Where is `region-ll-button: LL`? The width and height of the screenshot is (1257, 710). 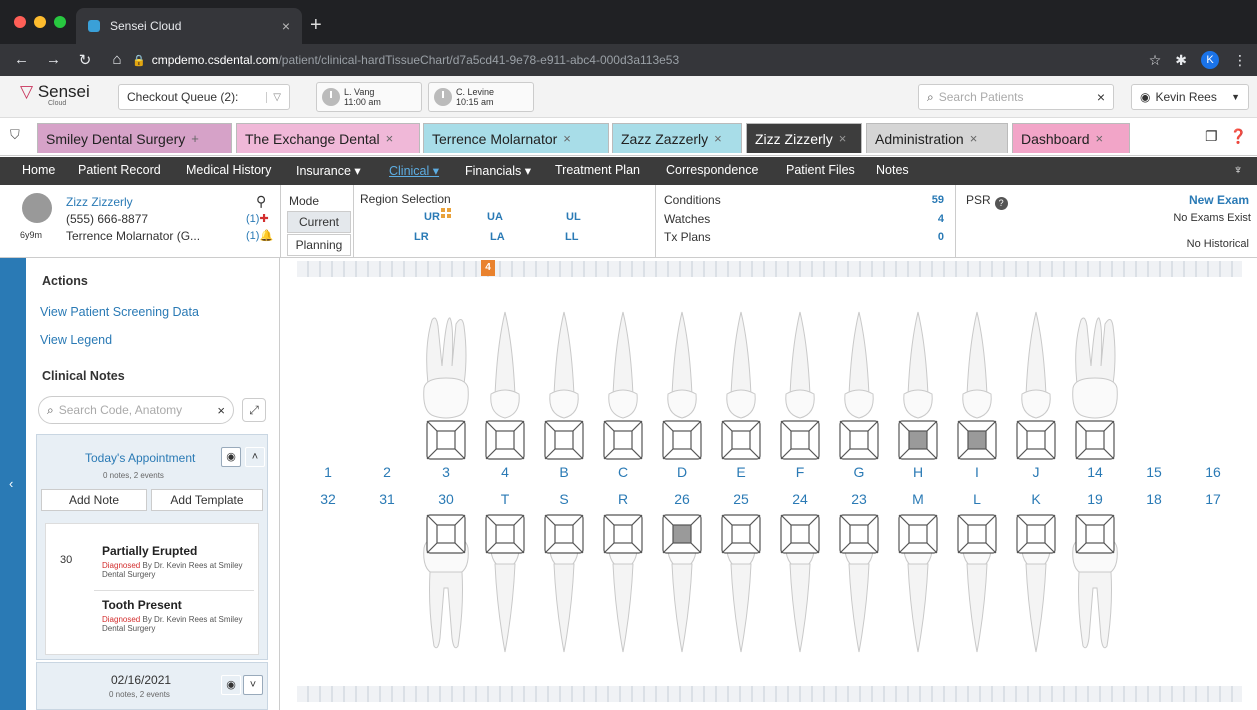
region-ll-button: LL is located at coordinates (571, 237).